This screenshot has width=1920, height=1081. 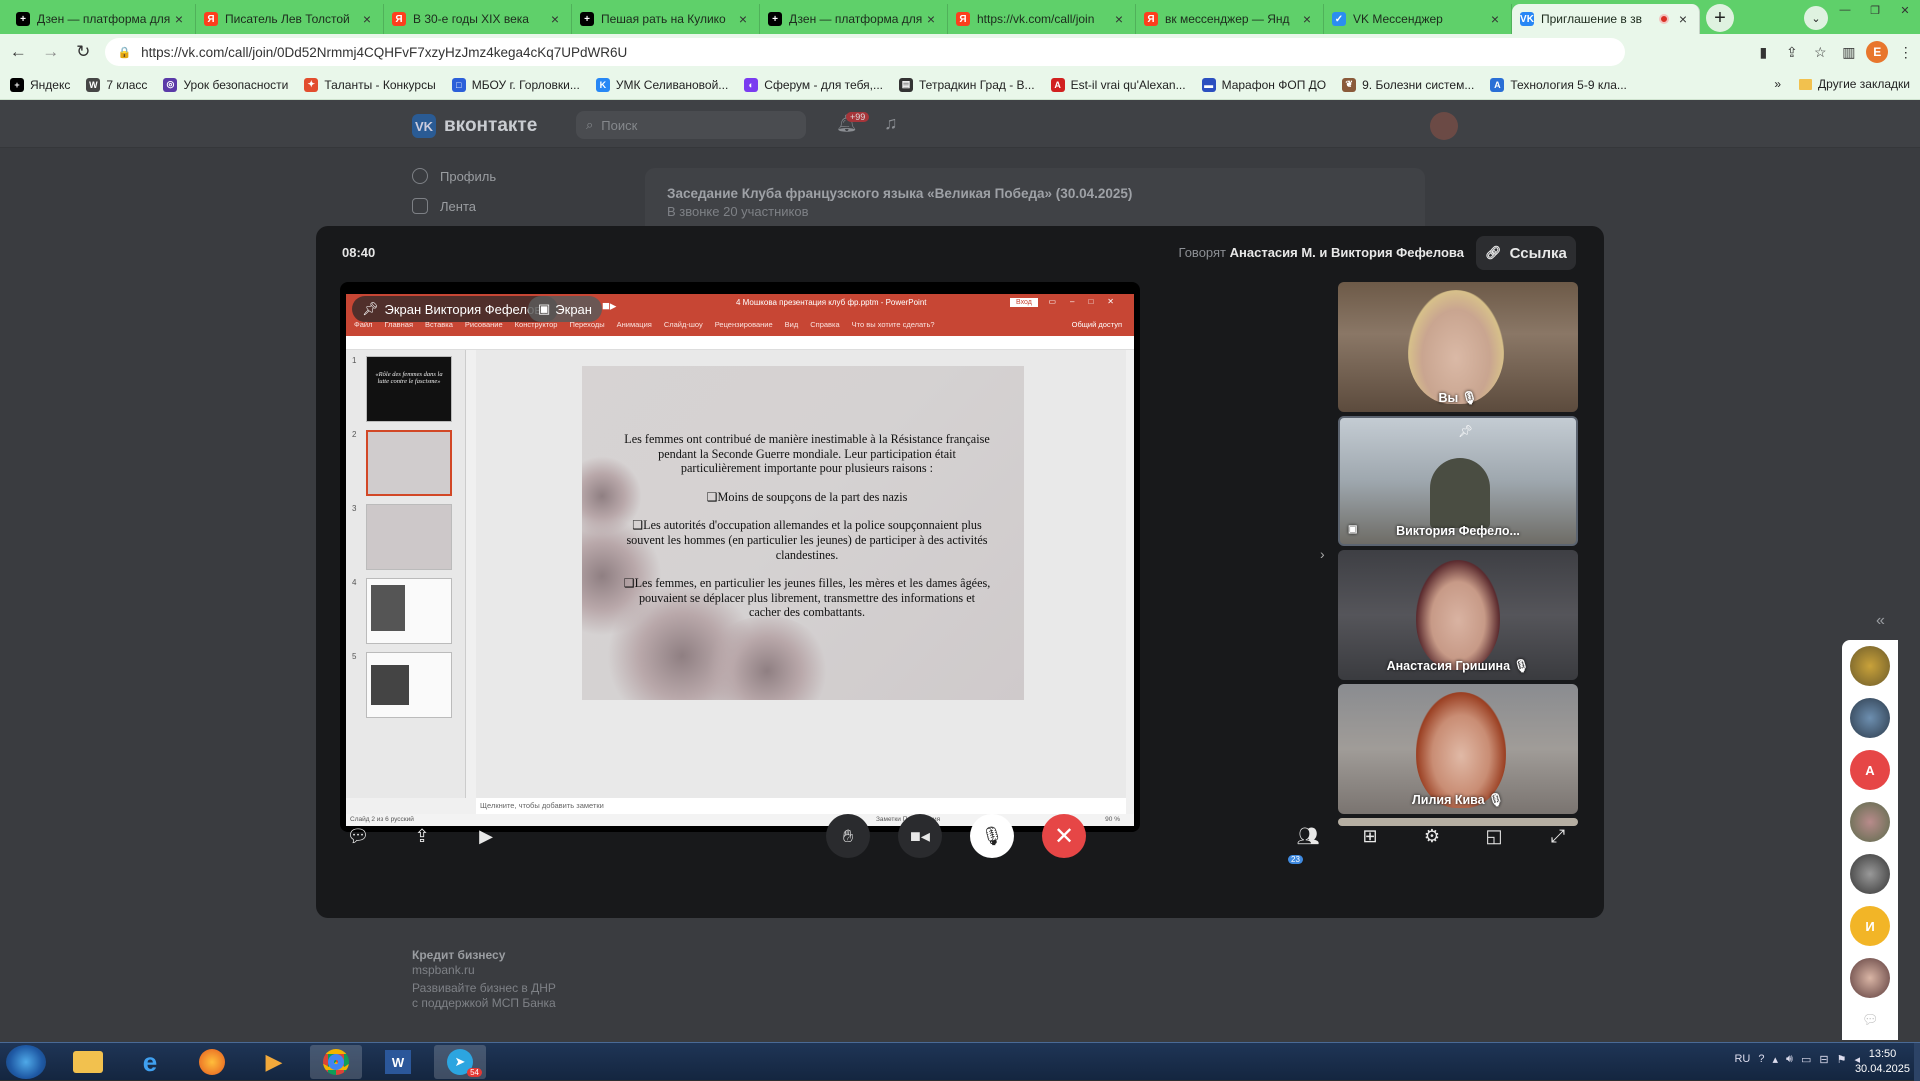 I want to click on forward-icon: →, so click(x=50, y=52).